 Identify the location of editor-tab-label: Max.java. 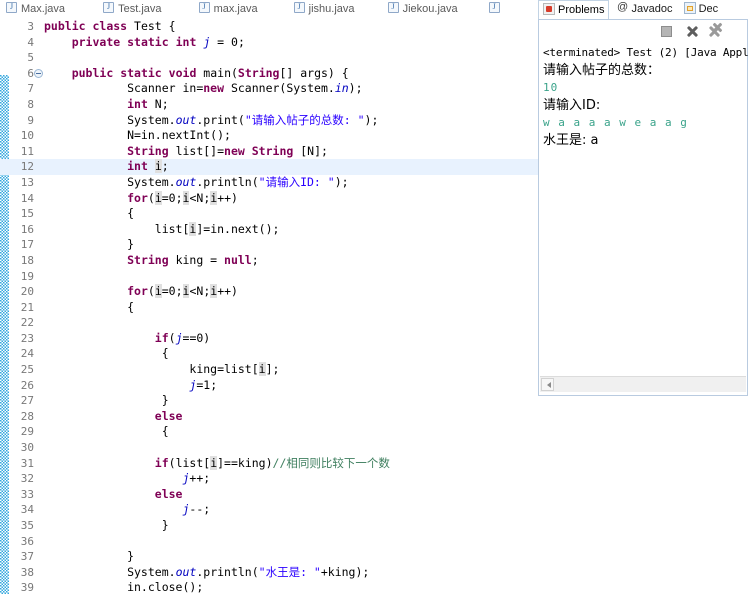
(43, 9).